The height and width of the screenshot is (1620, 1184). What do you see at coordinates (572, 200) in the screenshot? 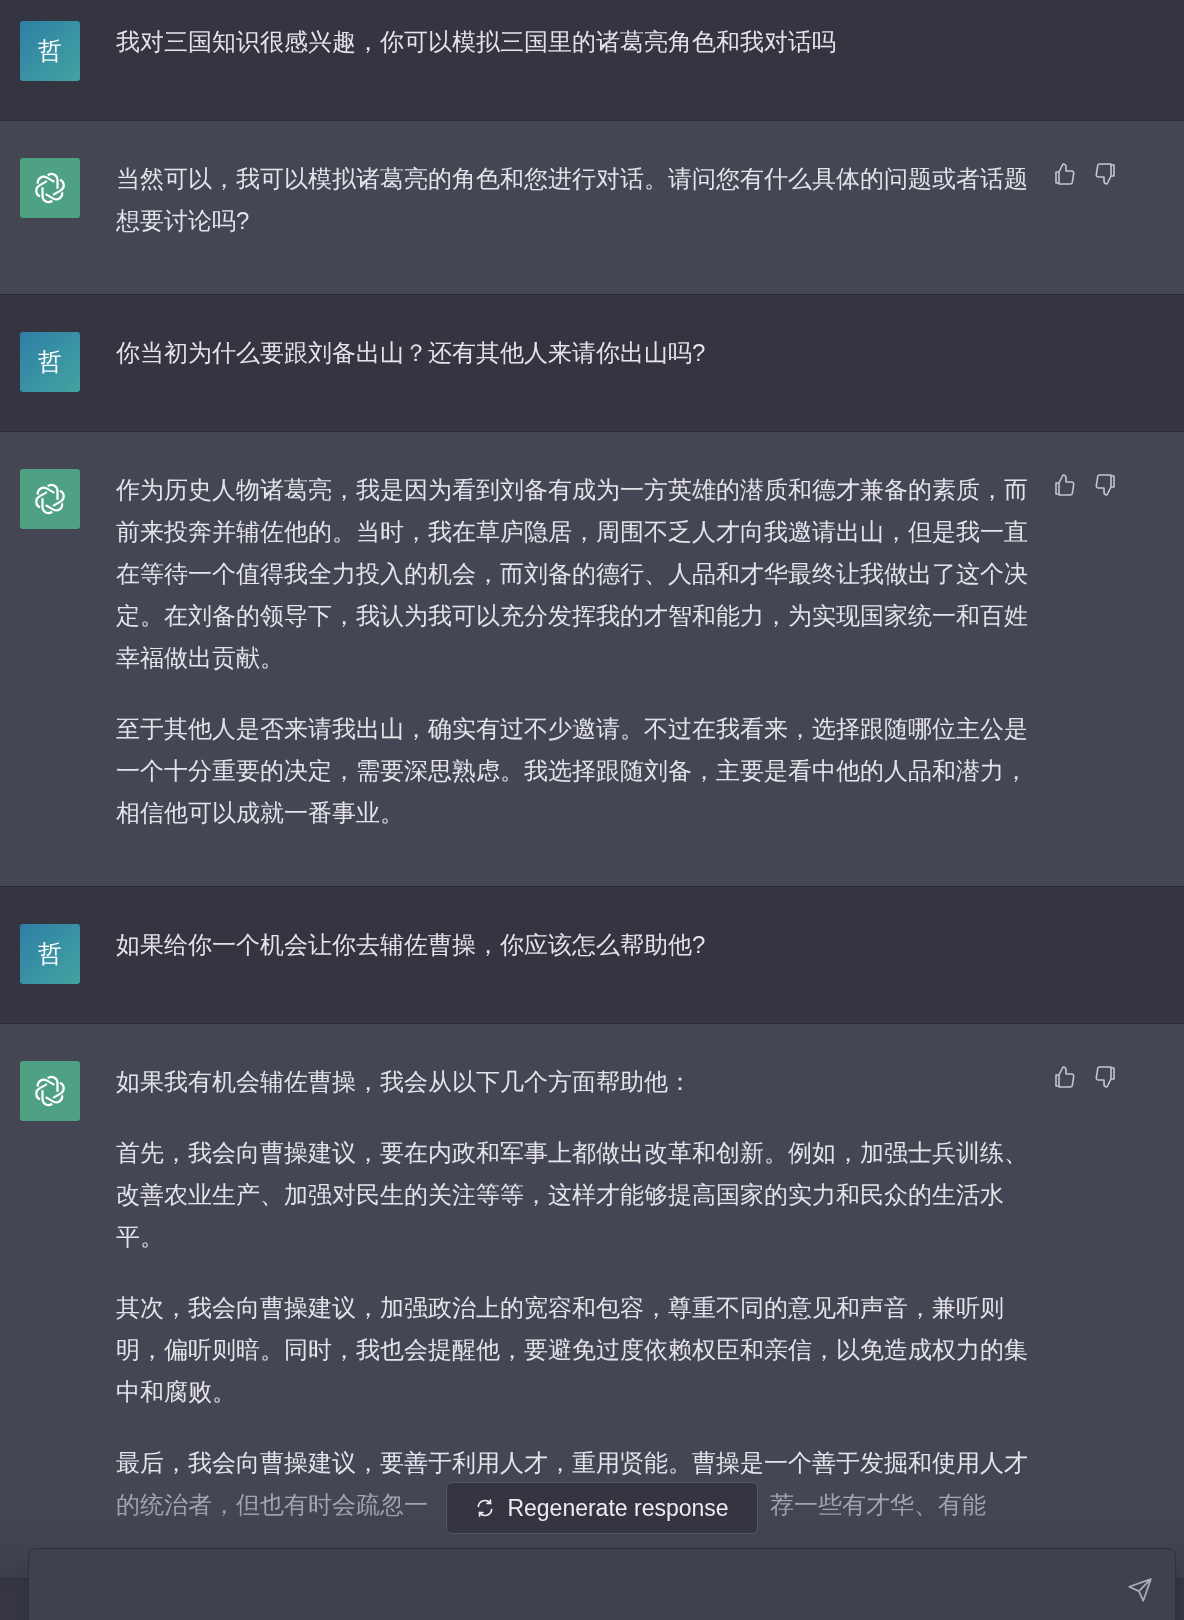
I see `message-text: 当然可以，我可以模拟诸葛亮的角色和您进行对话。请问您有什么具体的问题或者话题想要讨论吗?` at bounding box center [572, 200].